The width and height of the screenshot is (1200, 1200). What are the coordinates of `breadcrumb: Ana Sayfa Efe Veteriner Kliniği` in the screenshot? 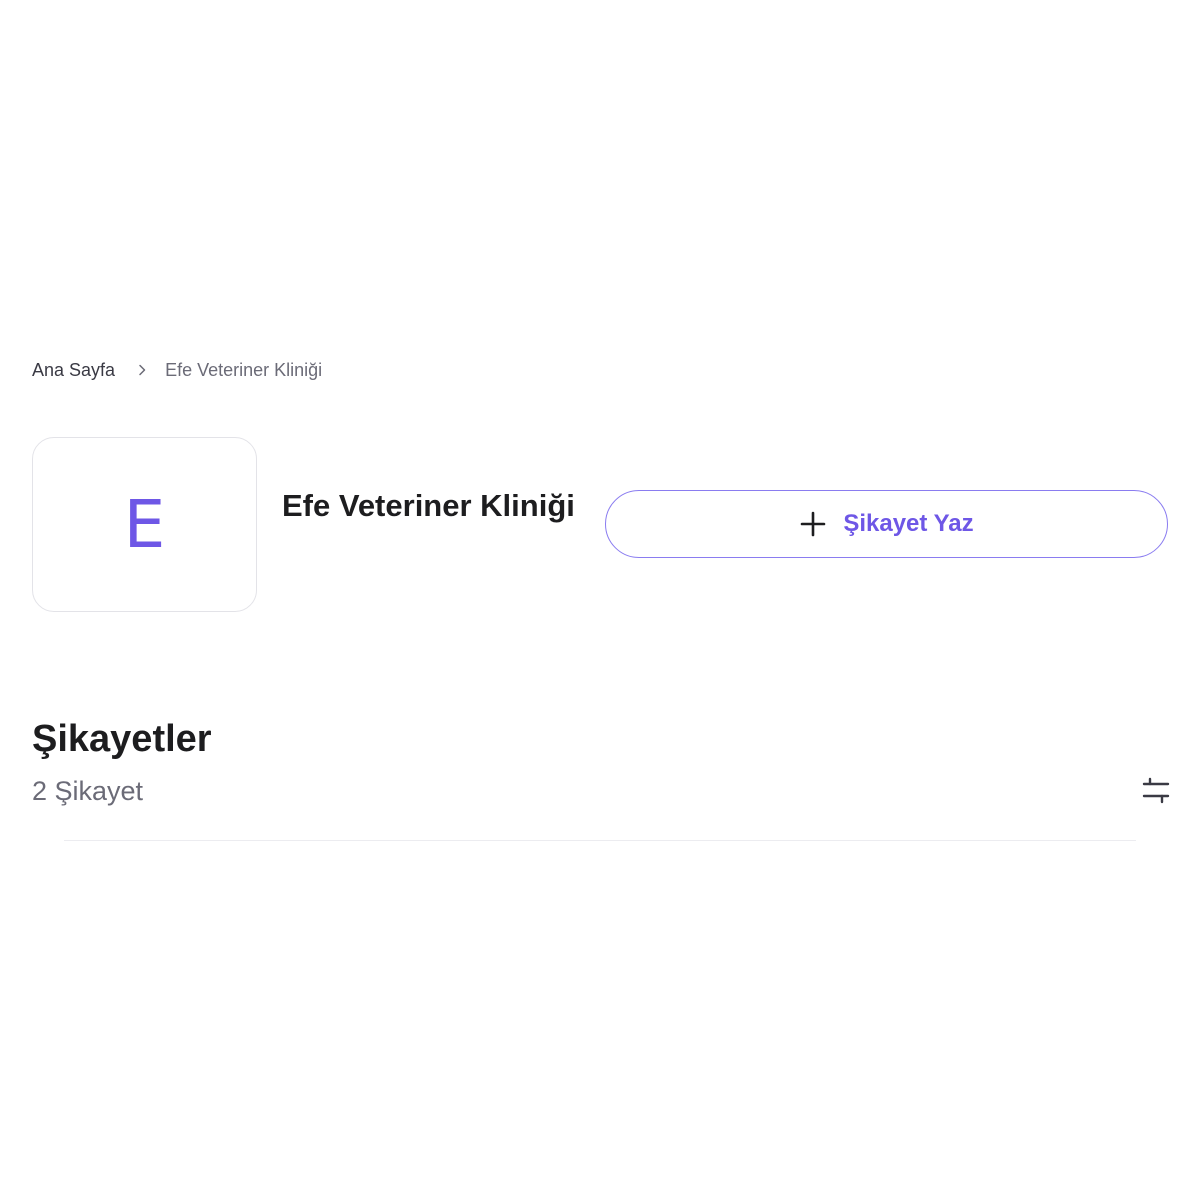 It's located at (177, 370).